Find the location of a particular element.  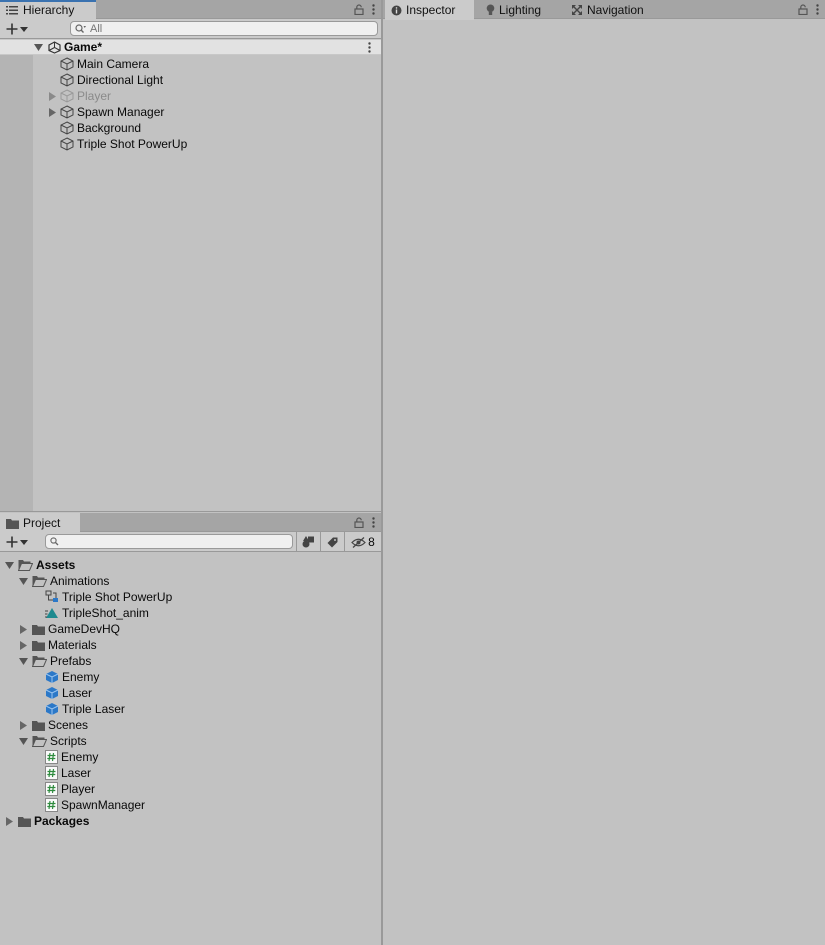

project-search-input is located at coordinates (177, 541).